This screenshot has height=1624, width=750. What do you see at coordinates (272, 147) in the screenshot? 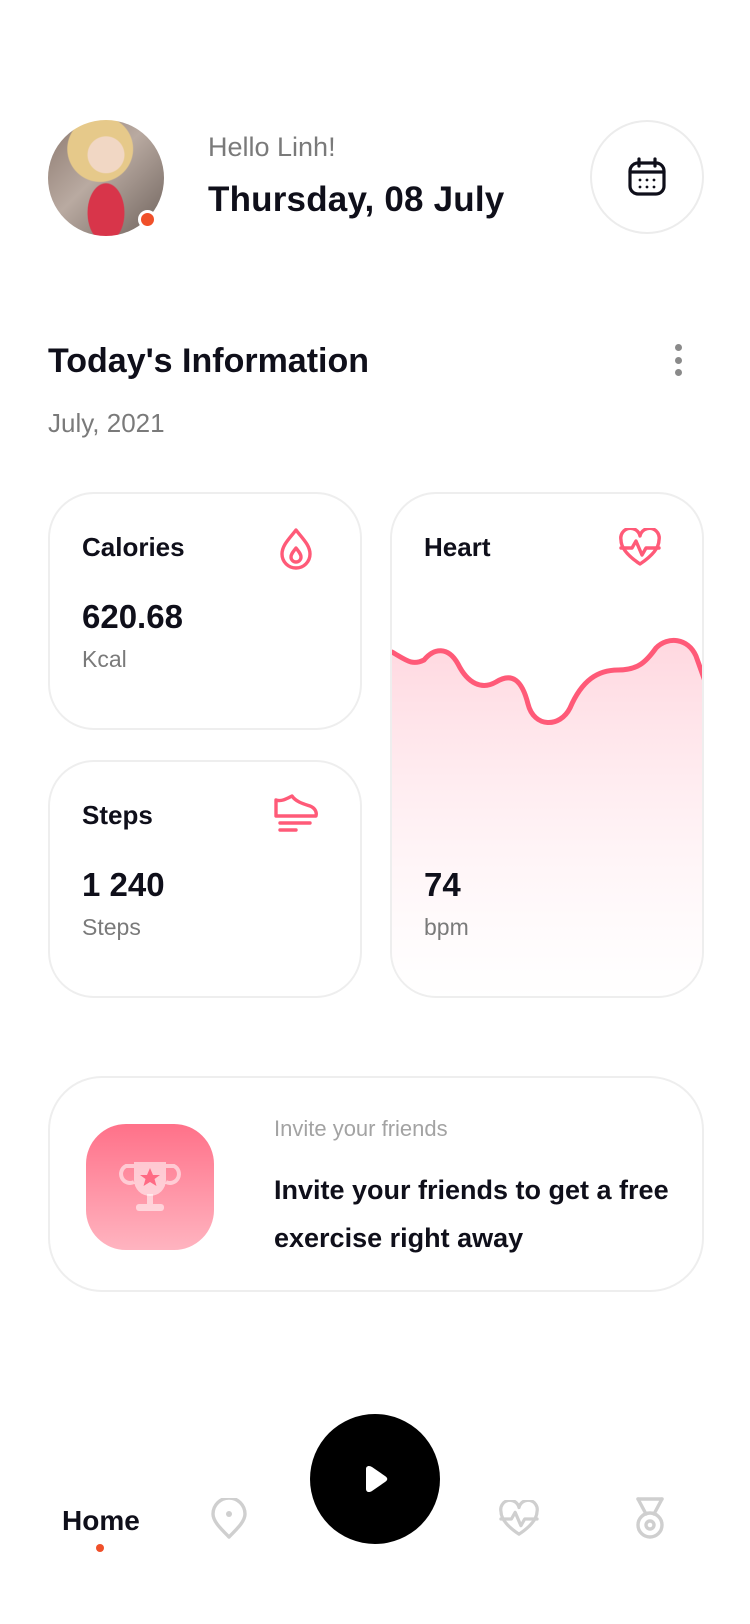
I see `greeting-text: Hello Linh!` at bounding box center [272, 147].